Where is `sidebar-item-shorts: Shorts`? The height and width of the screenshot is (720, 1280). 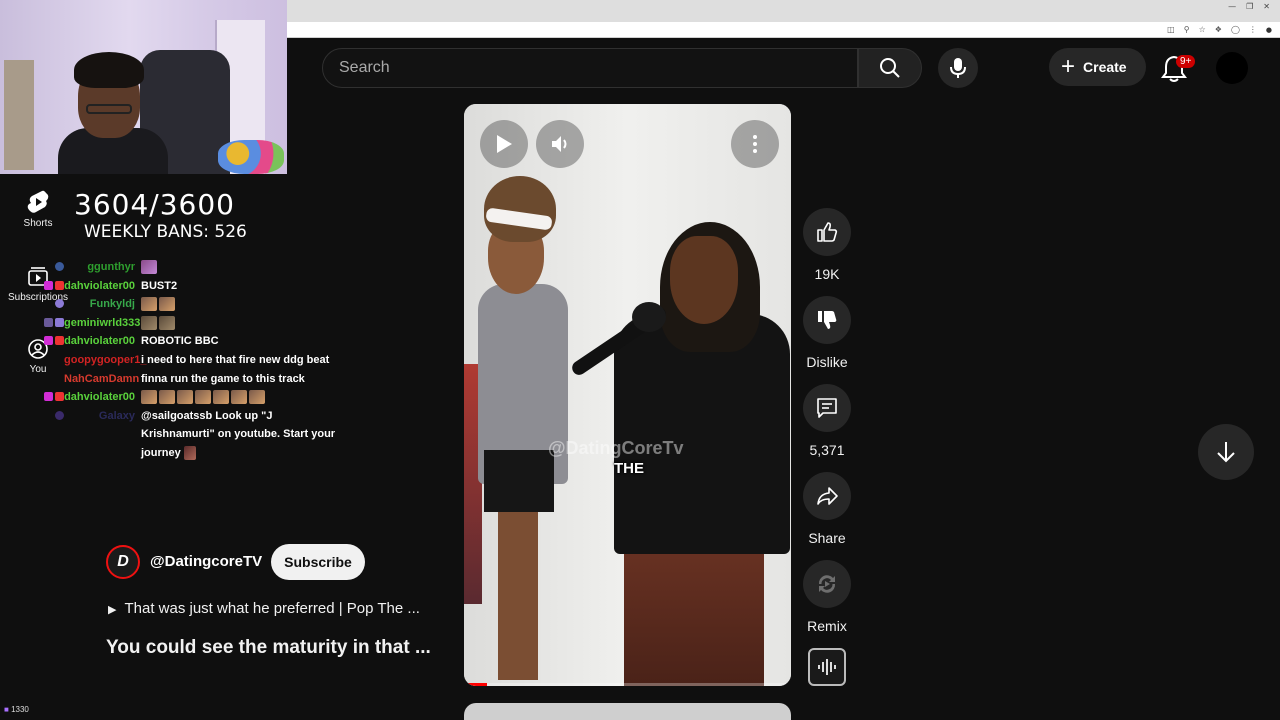
sidebar-item-shorts: Shorts is located at coordinates (38, 209).